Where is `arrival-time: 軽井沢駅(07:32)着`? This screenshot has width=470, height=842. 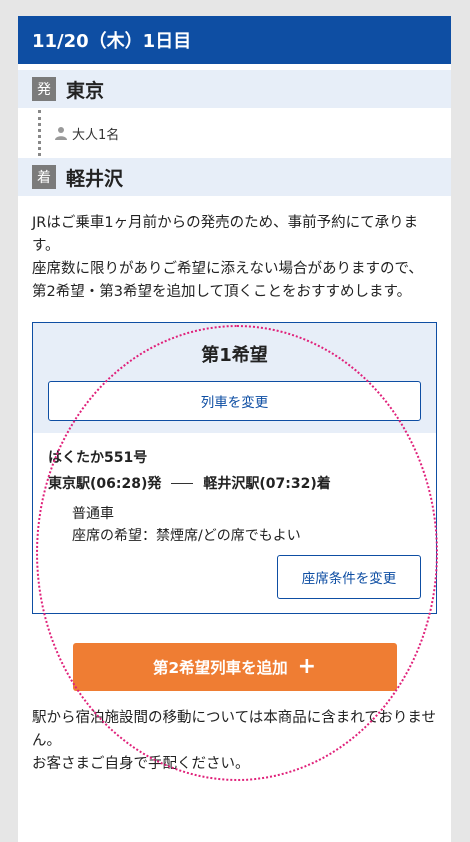 arrival-time: 軽井沢駅(07:32)着 is located at coordinates (267, 484).